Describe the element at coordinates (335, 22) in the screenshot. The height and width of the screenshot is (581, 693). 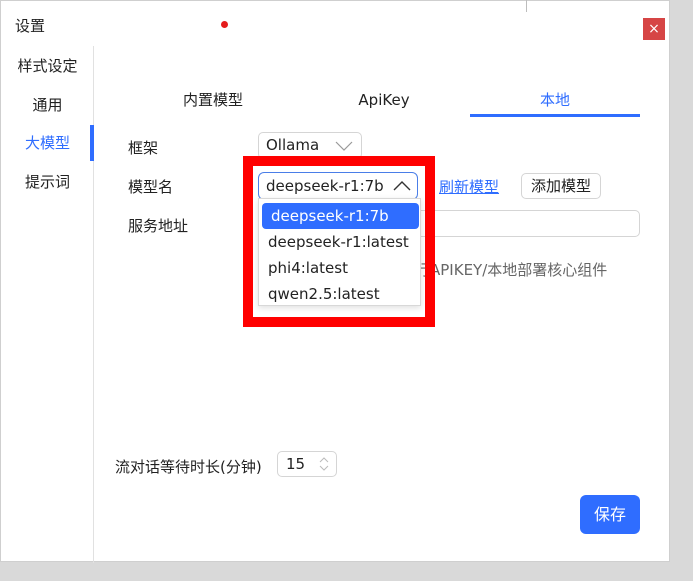
I see `titlebar: 设置 ×` at that location.